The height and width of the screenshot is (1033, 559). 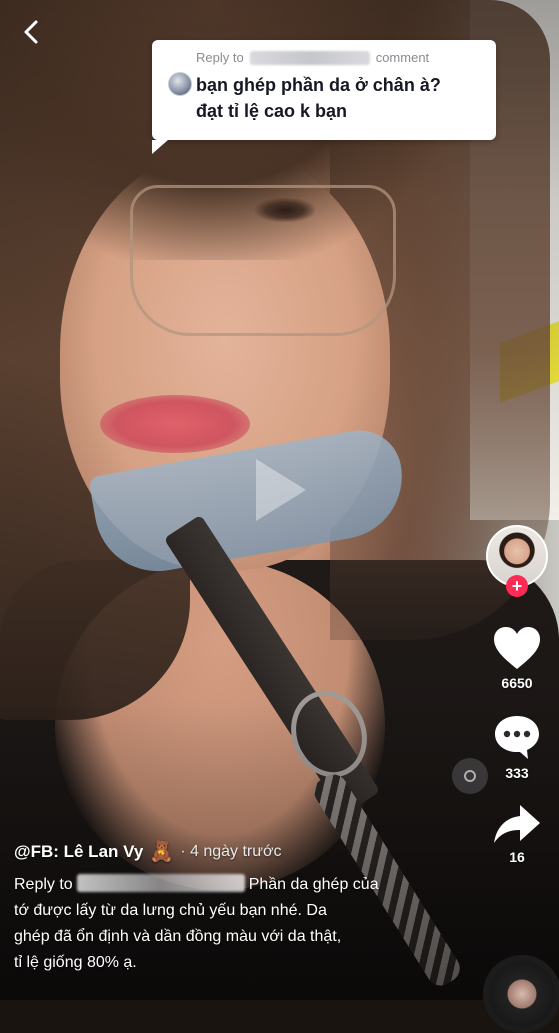 What do you see at coordinates (160, 883) in the screenshot?
I see `blurred-reply-username` at bounding box center [160, 883].